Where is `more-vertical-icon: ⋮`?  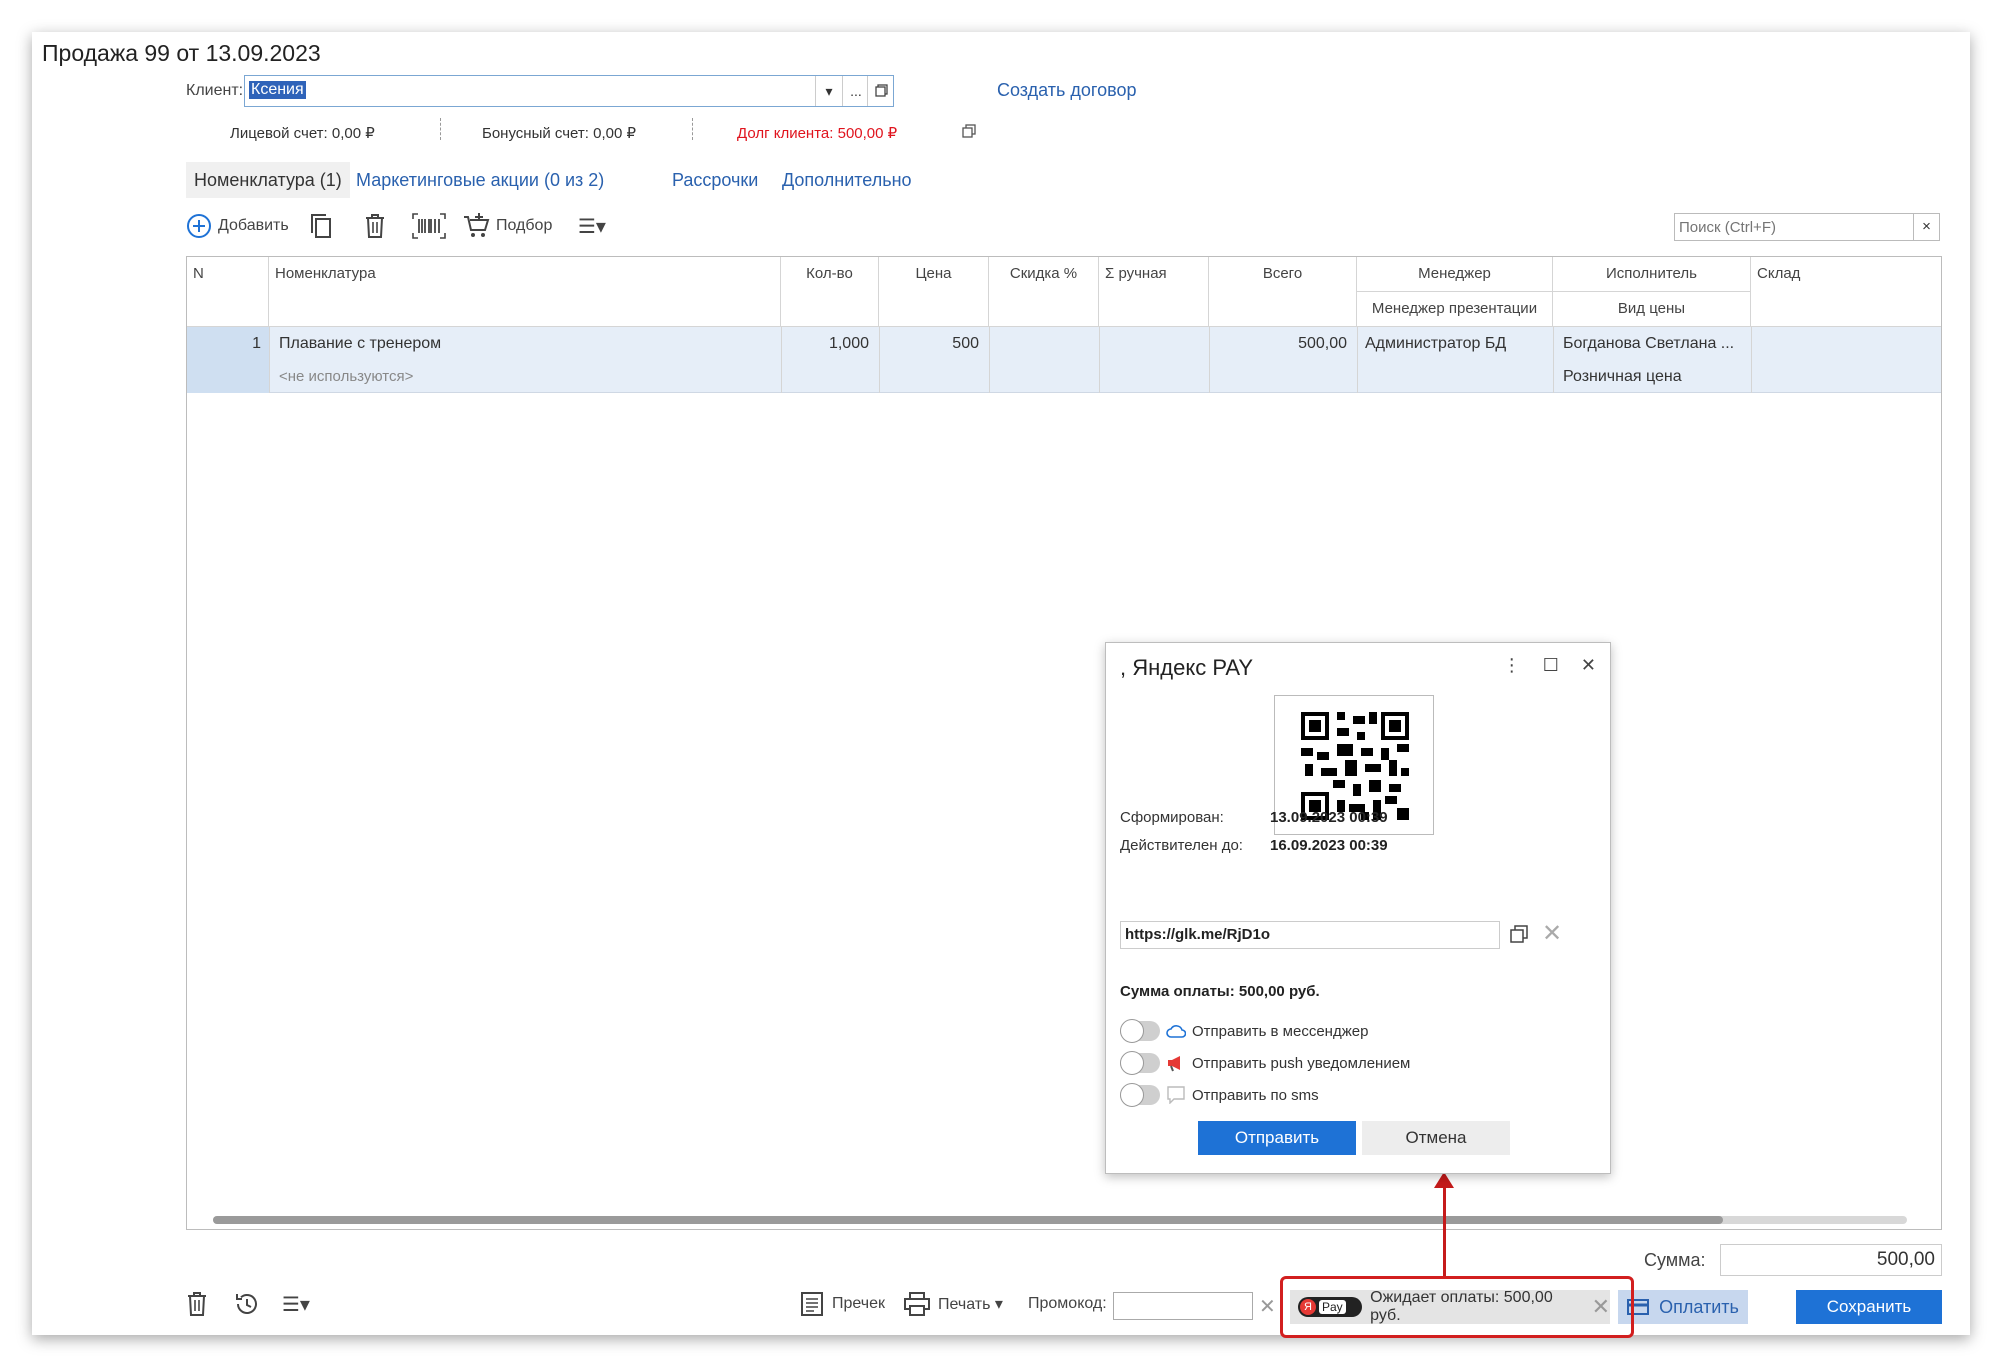 more-vertical-icon: ⋮ is located at coordinates (1512, 665).